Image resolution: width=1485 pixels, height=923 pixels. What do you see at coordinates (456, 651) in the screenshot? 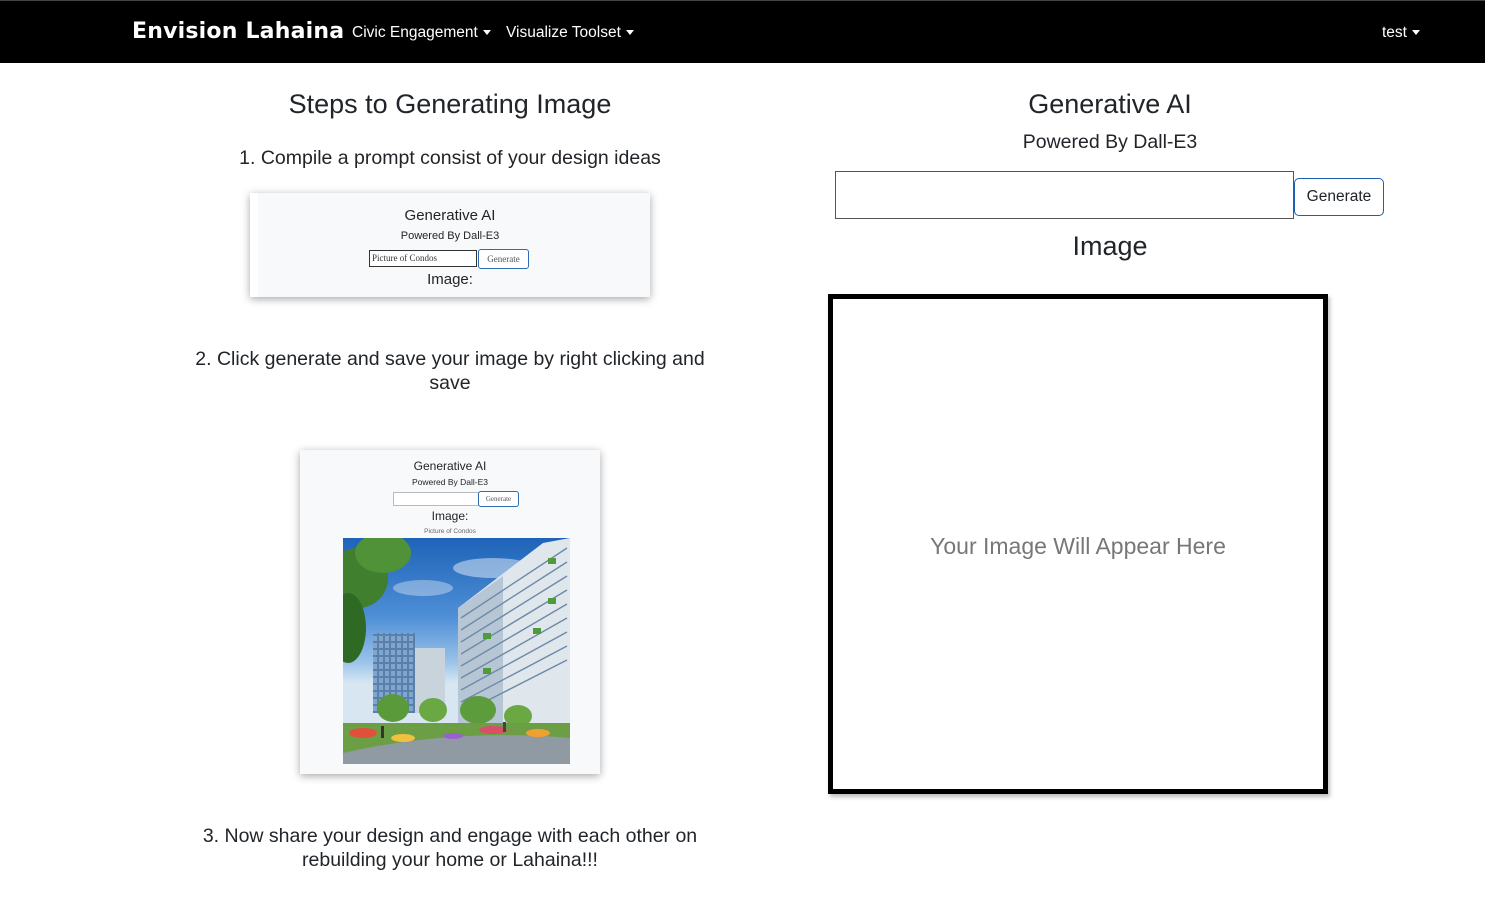
I see `generated-condos-image` at bounding box center [456, 651].